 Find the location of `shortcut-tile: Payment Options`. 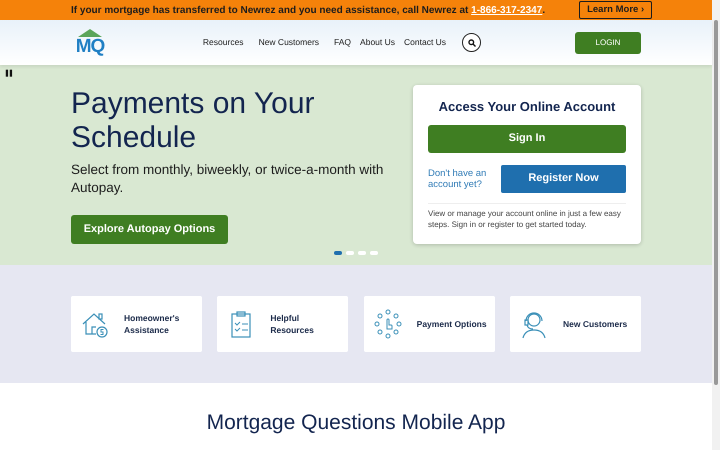

shortcut-tile: Payment Options is located at coordinates (429, 324).